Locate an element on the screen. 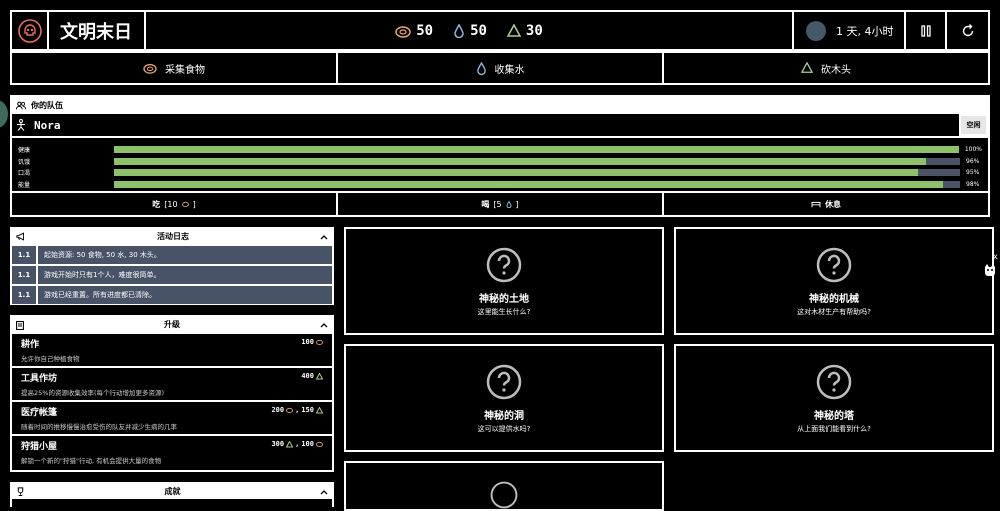 This screenshot has height=511, width=1000. mystery-desc: 从上面我们能看到什么? is located at coordinates (834, 429).